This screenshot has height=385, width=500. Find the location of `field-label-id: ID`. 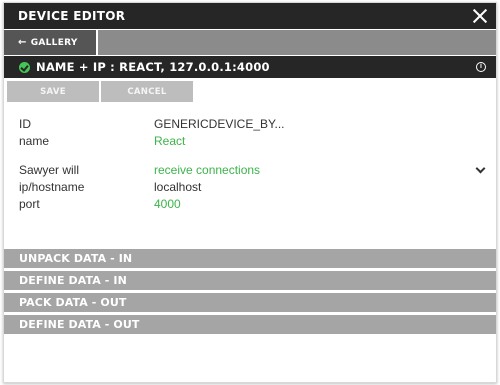

field-label-id: ID is located at coordinates (25, 123).